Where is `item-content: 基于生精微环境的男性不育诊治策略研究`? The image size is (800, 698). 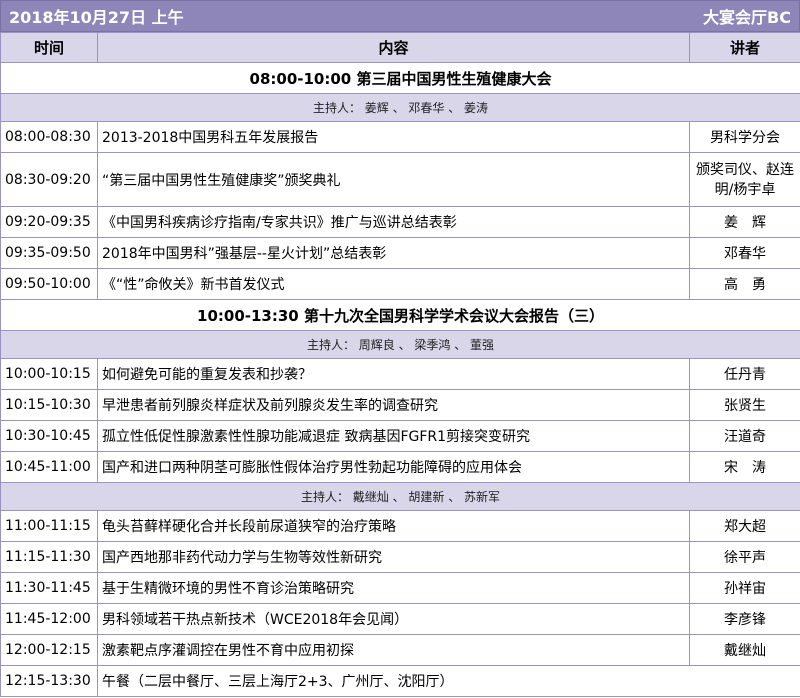 item-content: 基于生精微环境的男性不育诊治策略研究 is located at coordinates (393, 588).